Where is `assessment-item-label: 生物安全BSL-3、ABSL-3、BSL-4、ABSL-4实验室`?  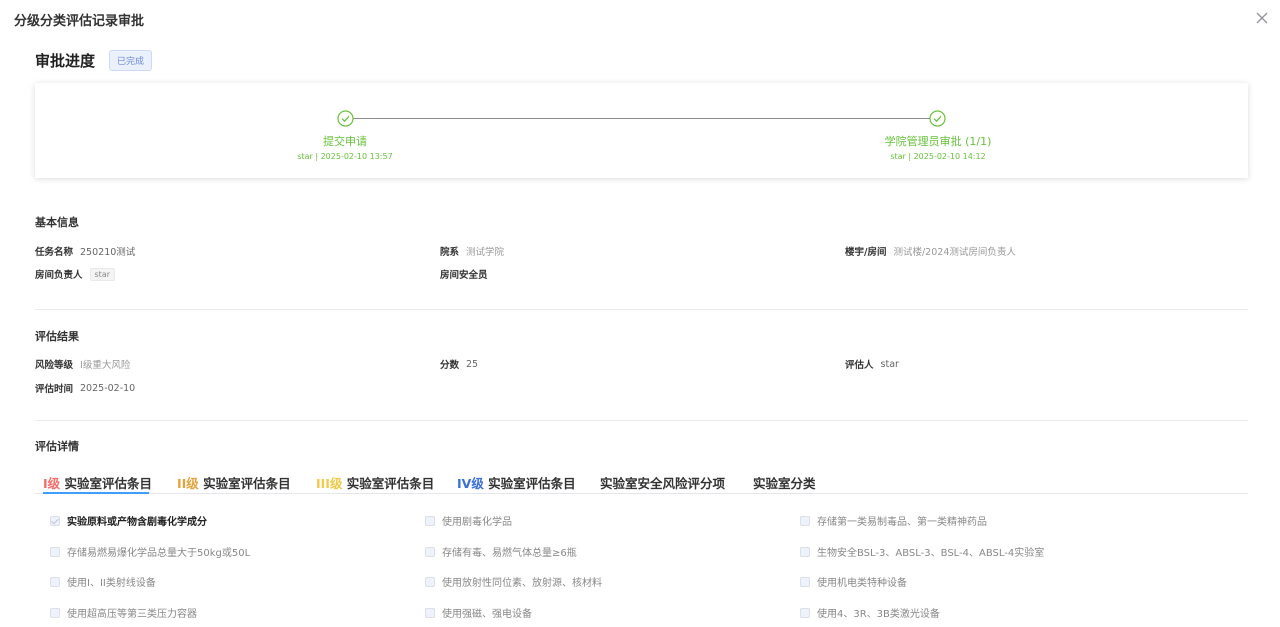 assessment-item-label: 生物安全BSL-3、ABSL-3、BSL-4、ABSL-4实验室 is located at coordinates (931, 553).